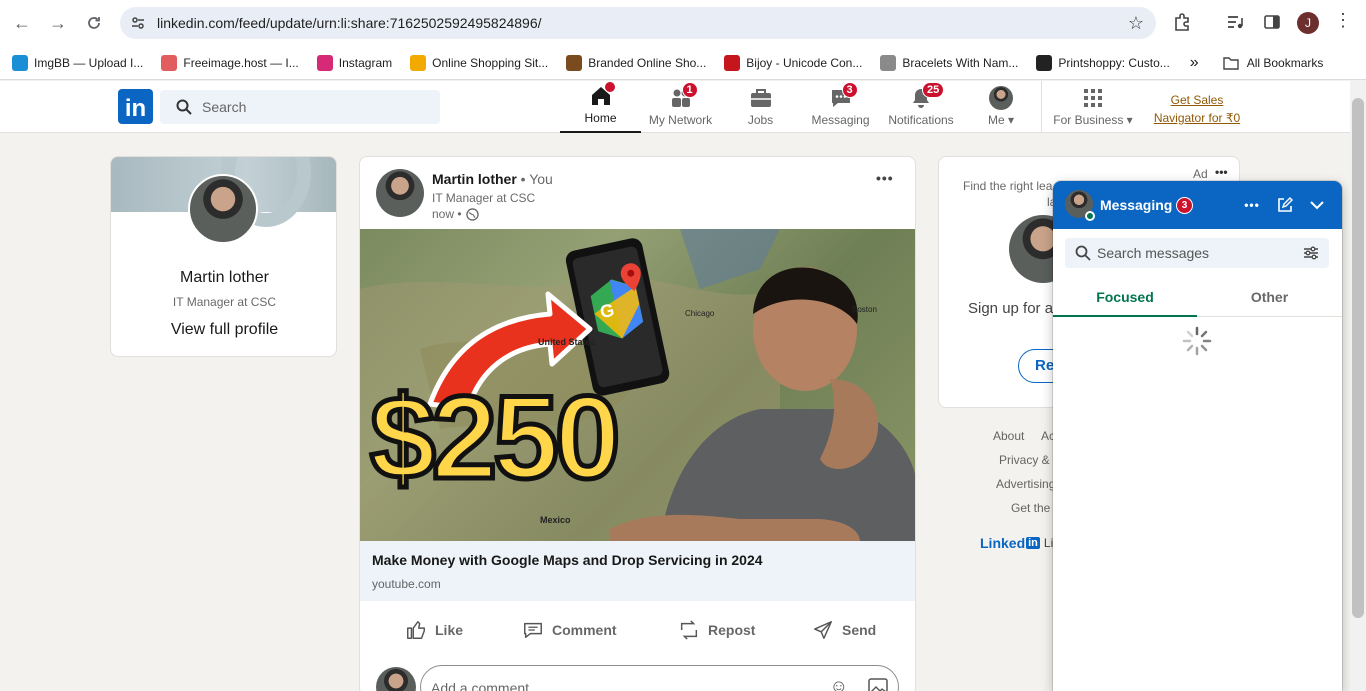  I want to click on messaging-more-icon: •••, so click(1252, 205).